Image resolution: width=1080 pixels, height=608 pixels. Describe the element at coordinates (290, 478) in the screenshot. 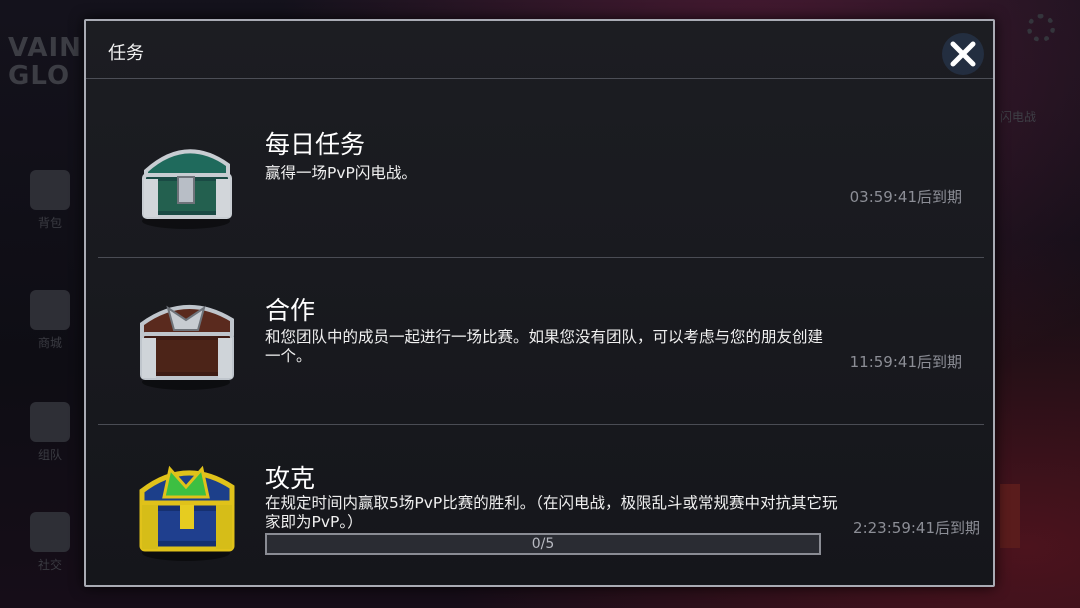

I see `mission-title: 攻克` at that location.